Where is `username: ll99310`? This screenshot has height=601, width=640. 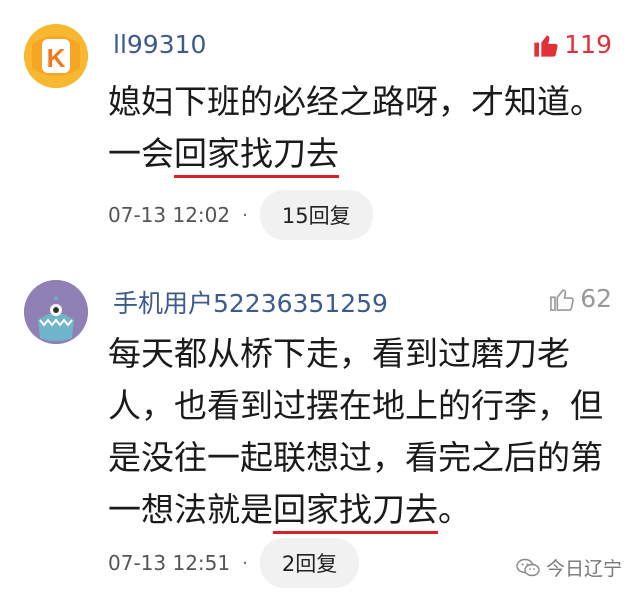 username: ll99310 is located at coordinates (159, 44).